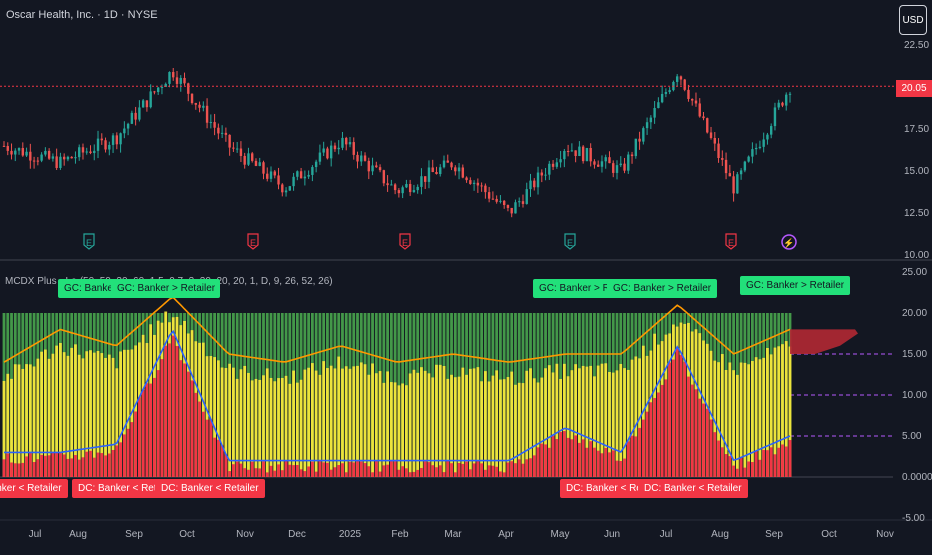 This screenshot has width=932, height=555. Describe the element at coordinates (914, 272) in the screenshot. I see `indicator-axis-tick: 25.00` at that location.